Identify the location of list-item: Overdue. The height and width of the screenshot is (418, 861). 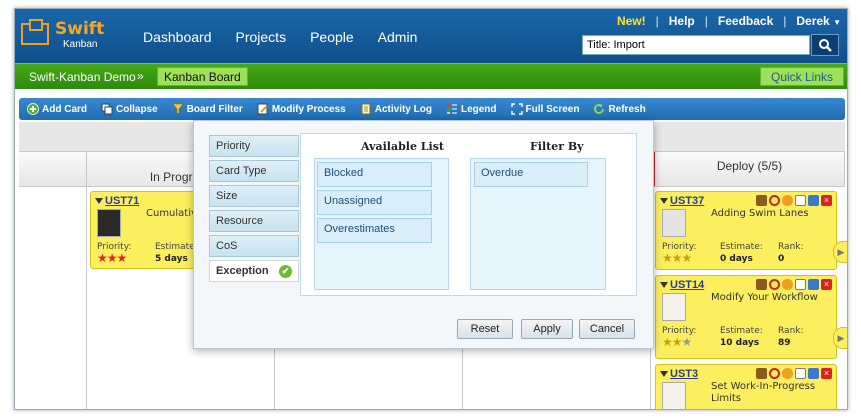
(531, 174).